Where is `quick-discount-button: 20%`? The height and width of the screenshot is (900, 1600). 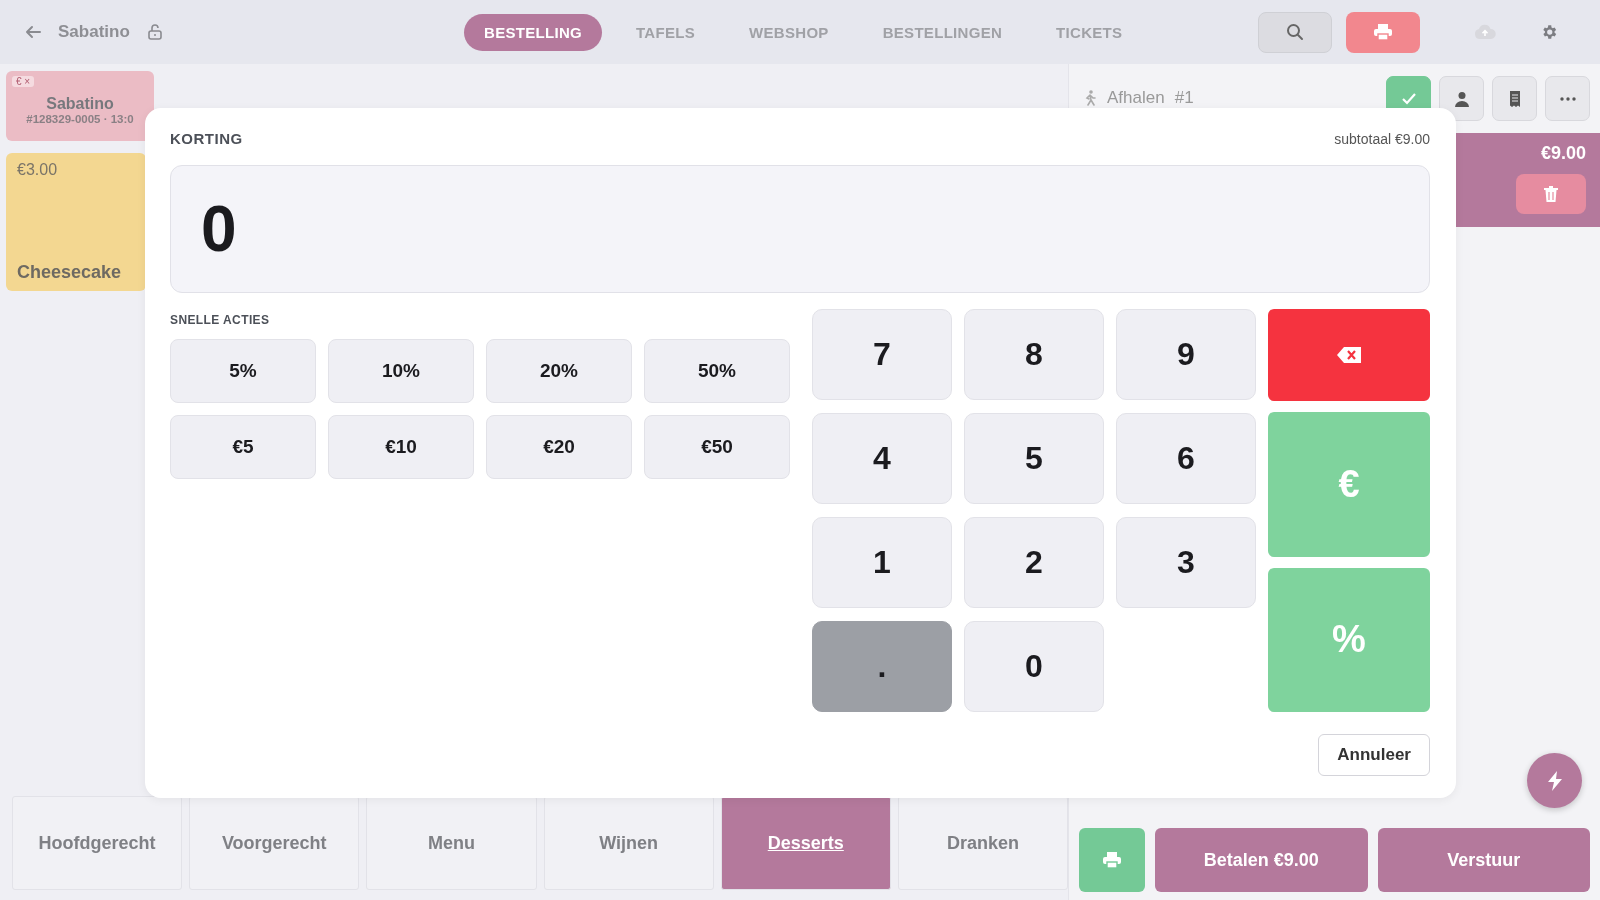
quick-discount-button: 20% is located at coordinates (559, 371).